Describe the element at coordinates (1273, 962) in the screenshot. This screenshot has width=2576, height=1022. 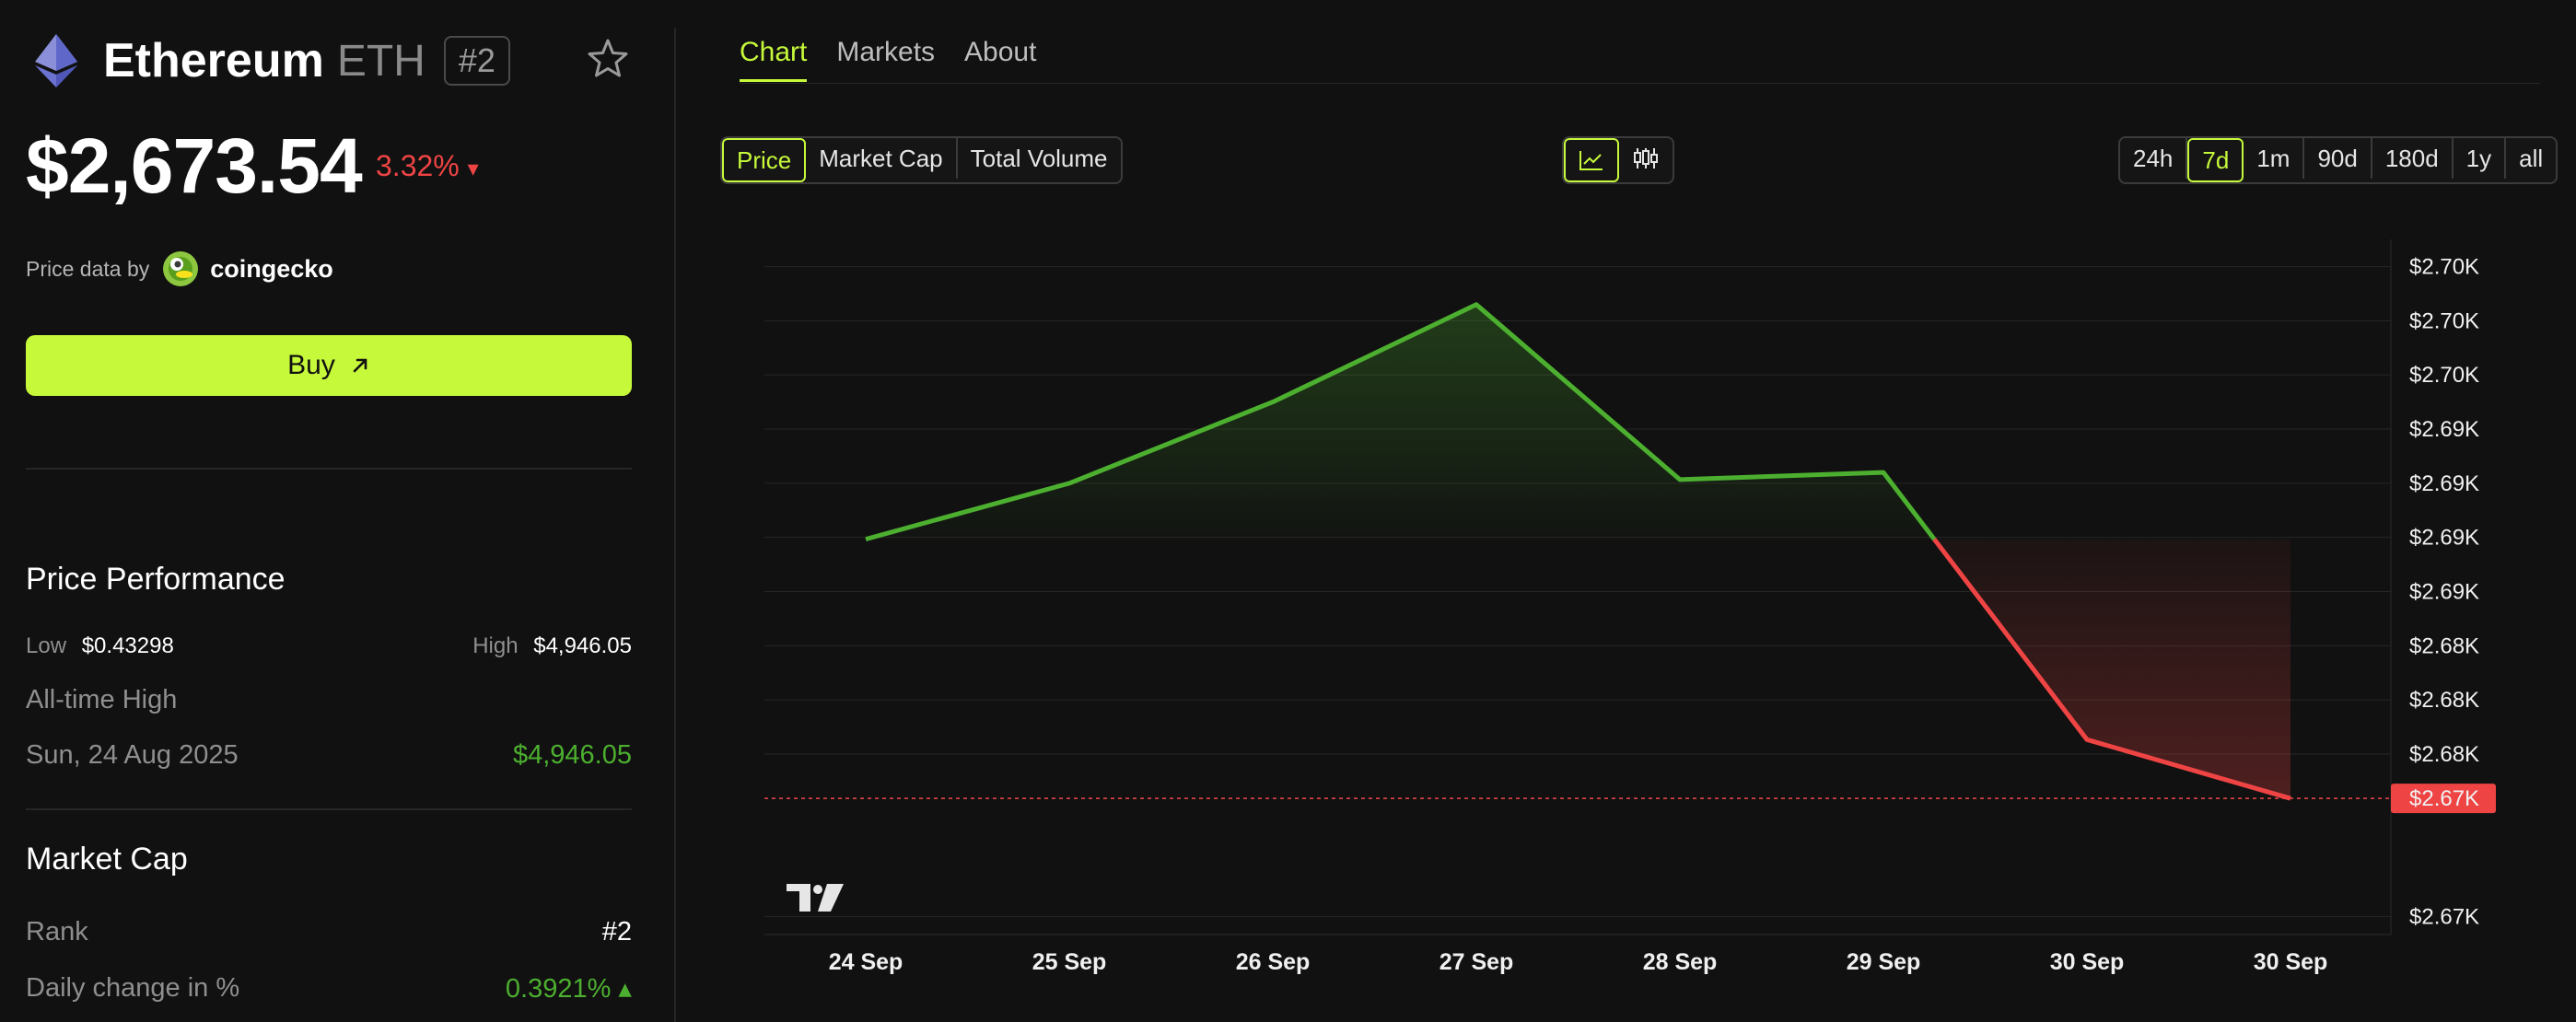
I see `x-tick-label: 26 Sep` at that location.